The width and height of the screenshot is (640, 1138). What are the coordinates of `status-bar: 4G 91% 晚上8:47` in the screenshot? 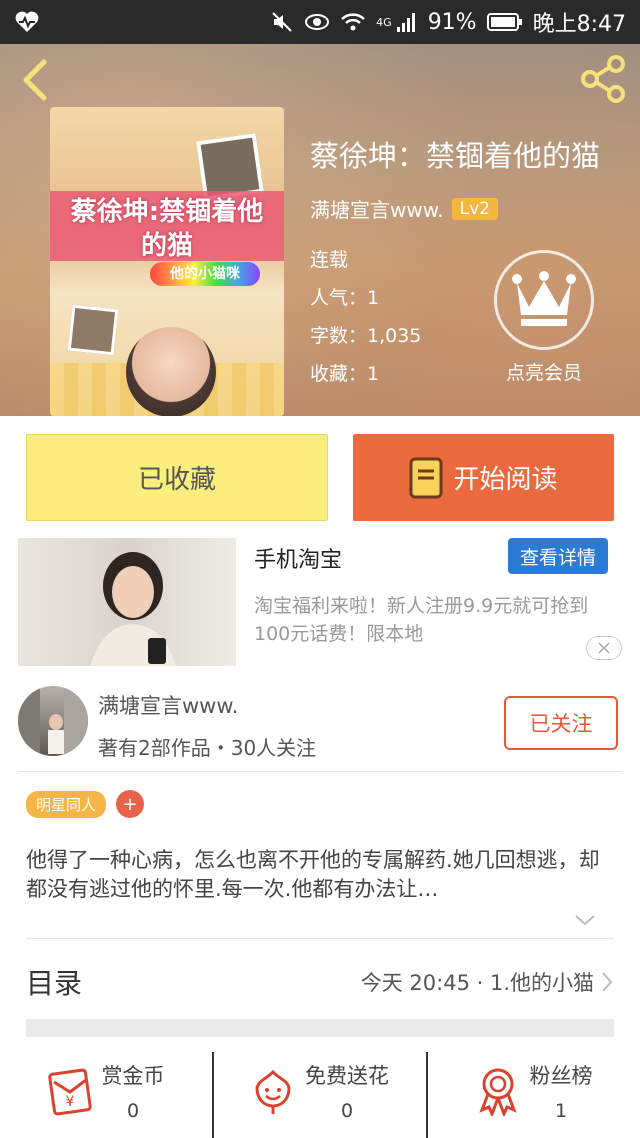 It's located at (320, 22).